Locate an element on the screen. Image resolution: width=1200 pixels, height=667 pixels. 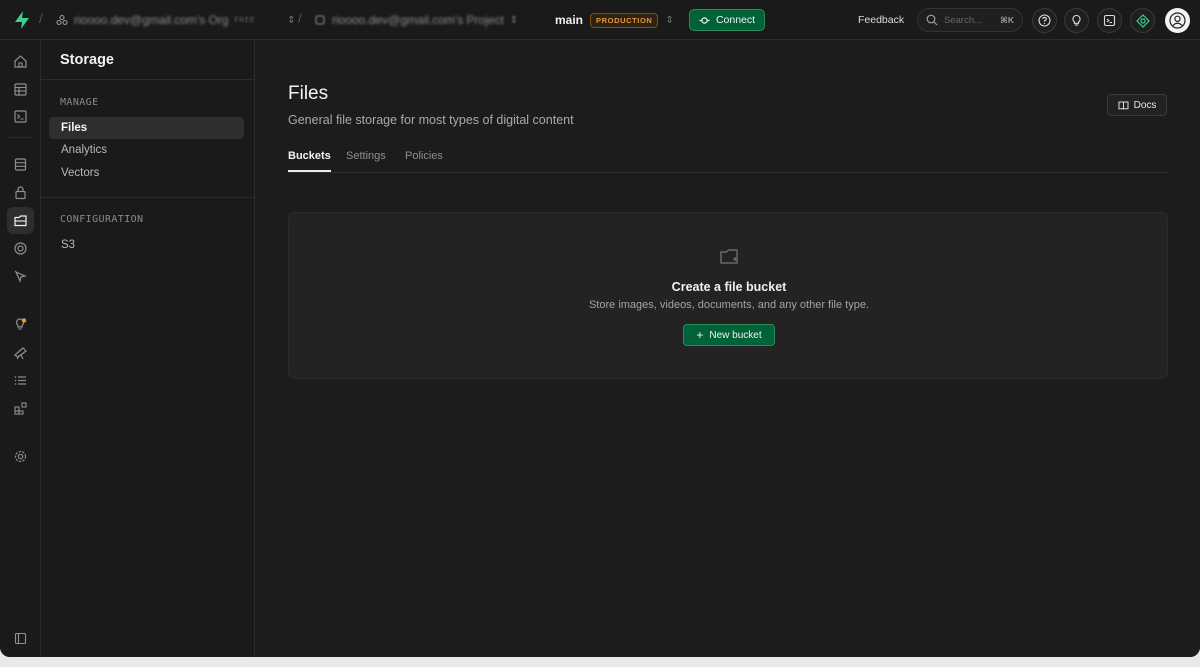
tab-bar: Buckets Settings Policies is located at coordinates (728, 159).